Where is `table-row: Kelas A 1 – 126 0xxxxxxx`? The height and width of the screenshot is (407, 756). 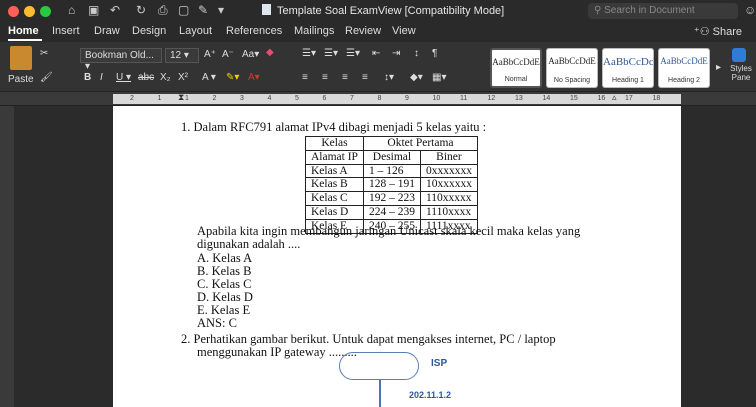 table-row: Kelas A 1 – 126 0xxxxxxx is located at coordinates (391, 171).